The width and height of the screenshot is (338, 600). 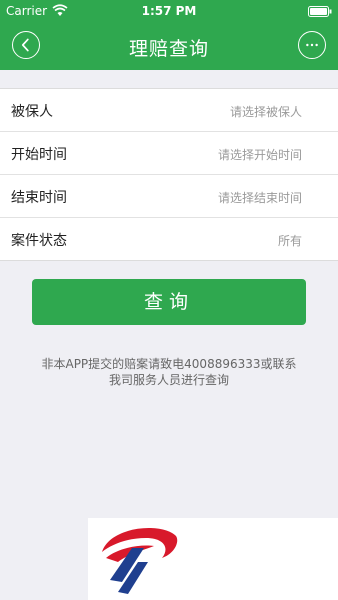 I want to click on company-logo, so click(x=213, y=559).